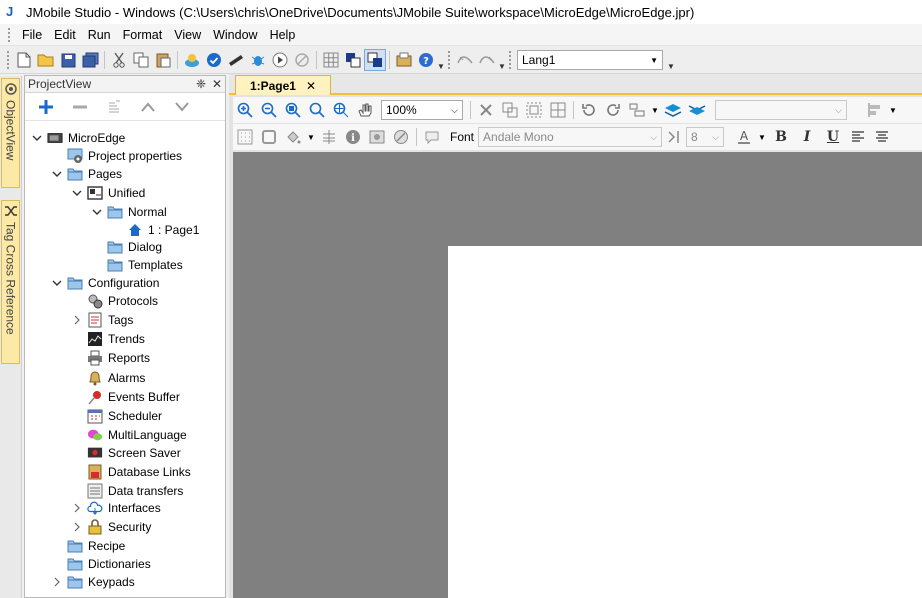 The image size is (922, 598). Describe the element at coordinates (116, 156) in the screenshot. I see `tree-item: Project properties` at that location.